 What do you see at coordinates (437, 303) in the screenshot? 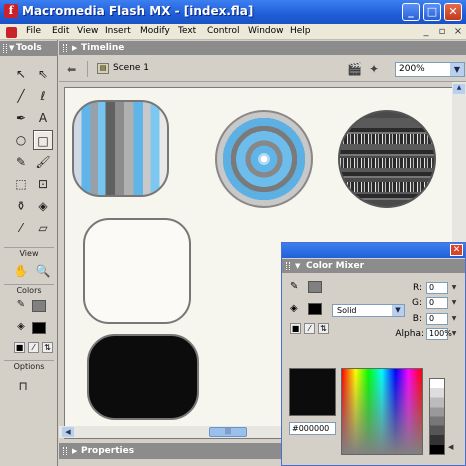
I see `g-input: 0` at bounding box center [437, 303].